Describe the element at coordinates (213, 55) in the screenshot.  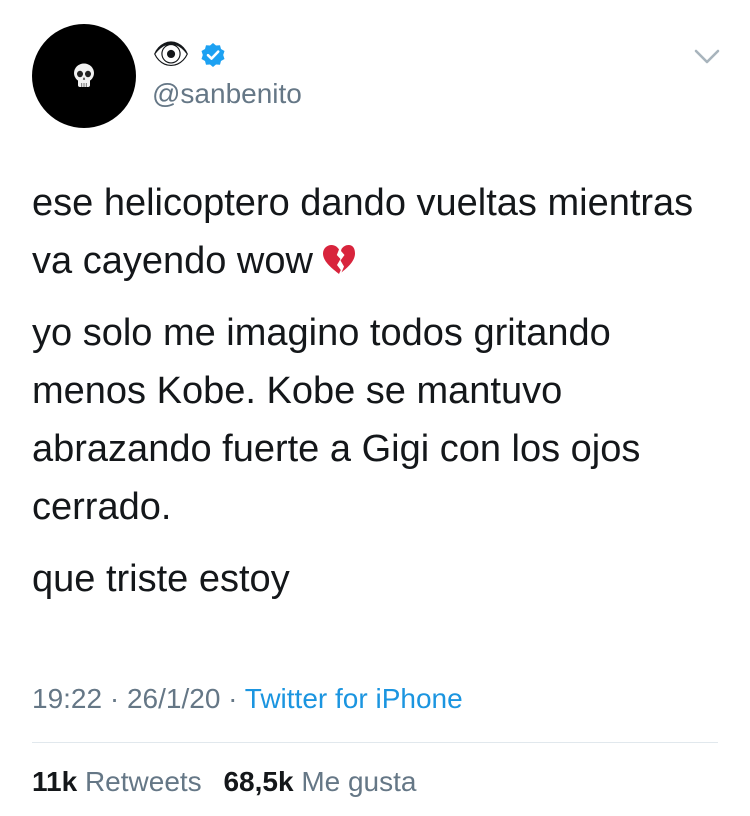
I see `verified-badge-icon` at that location.